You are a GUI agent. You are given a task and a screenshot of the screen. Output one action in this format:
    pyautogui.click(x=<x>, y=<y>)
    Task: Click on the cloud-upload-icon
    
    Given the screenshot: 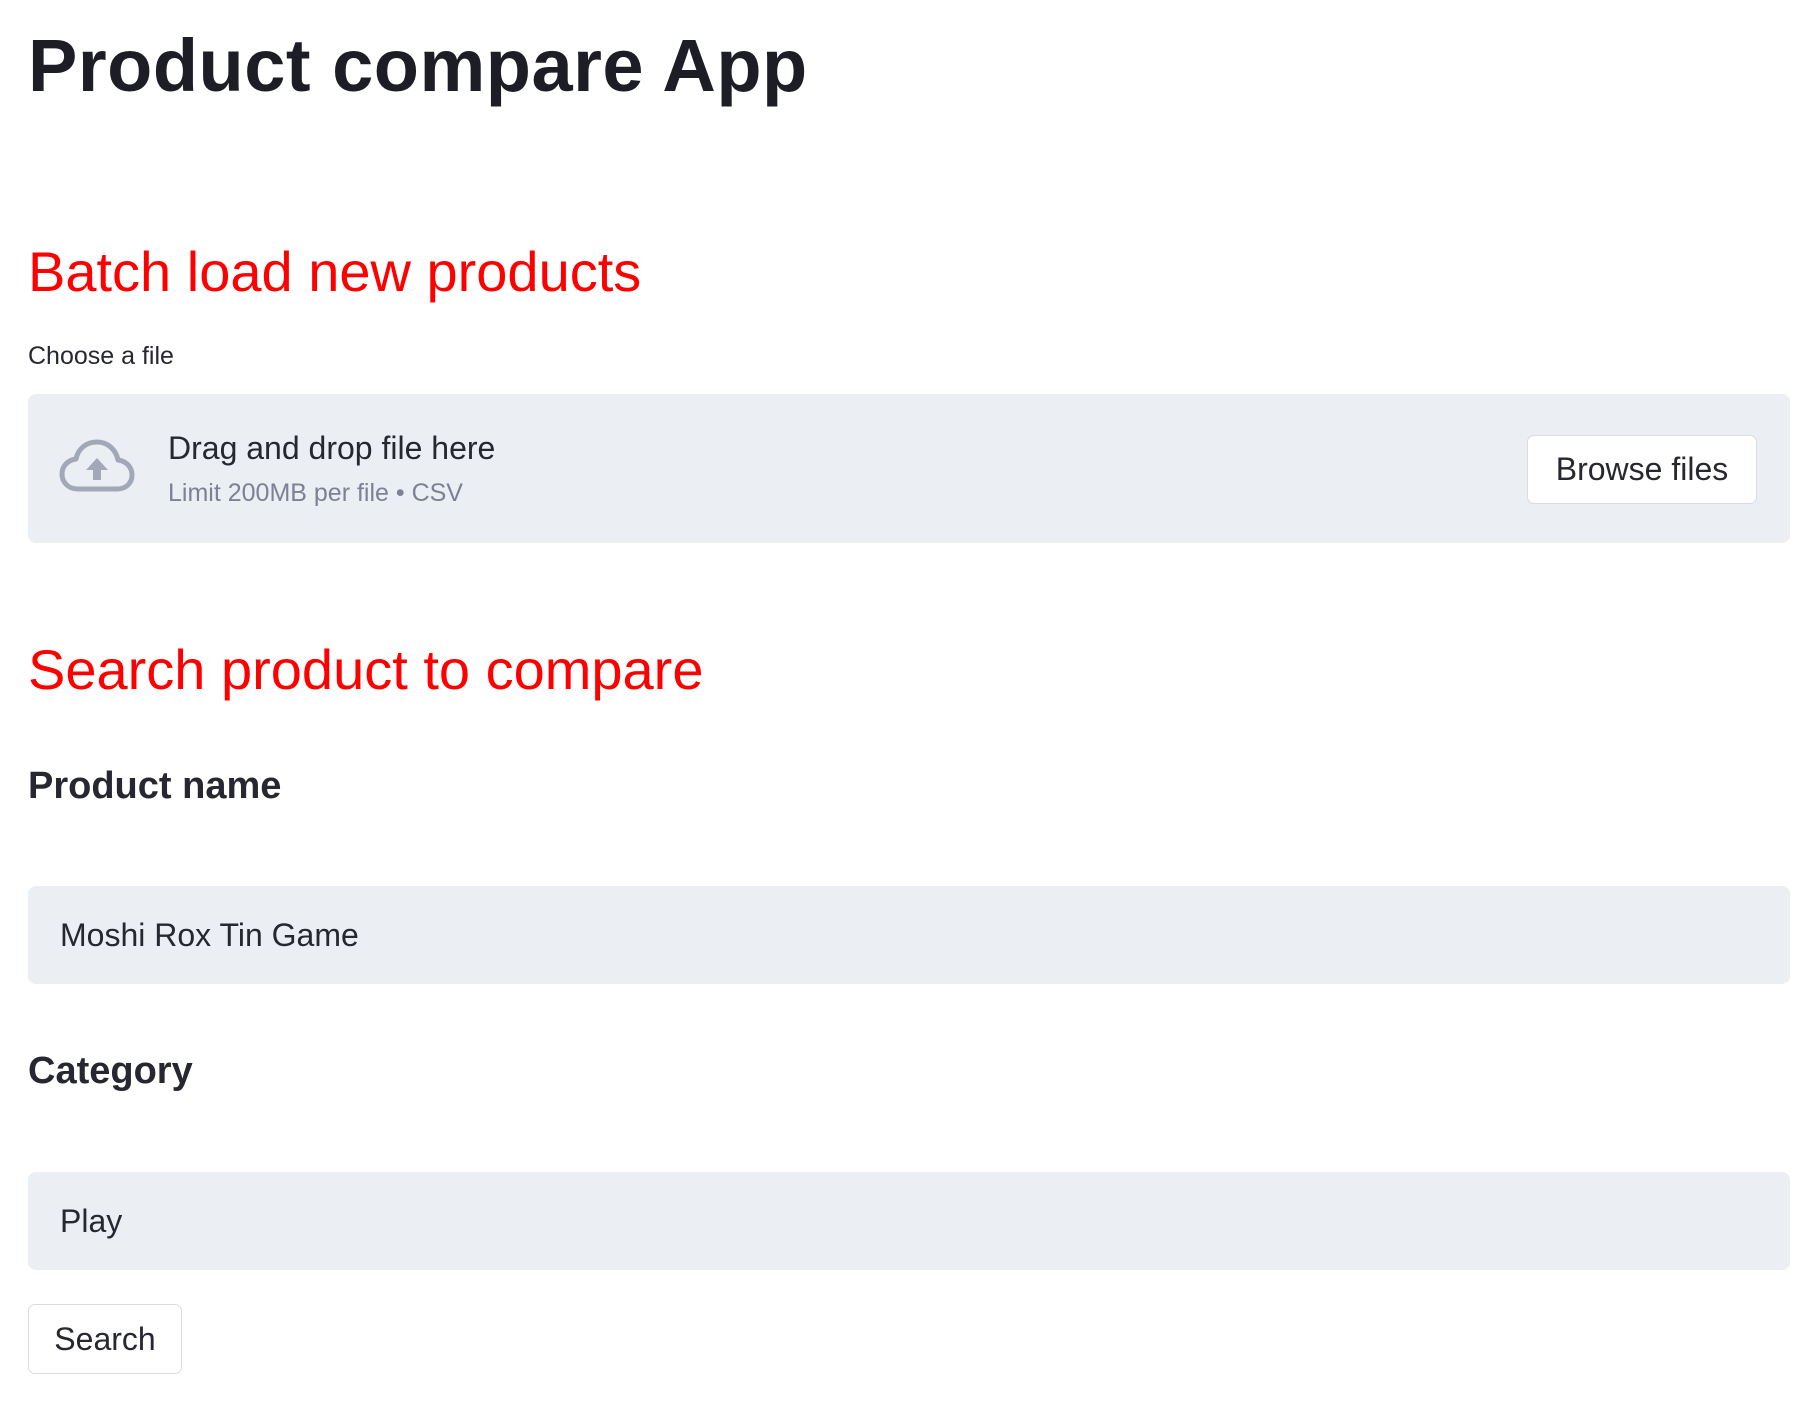 What is the action you would take?
    pyautogui.click(x=97, y=465)
    